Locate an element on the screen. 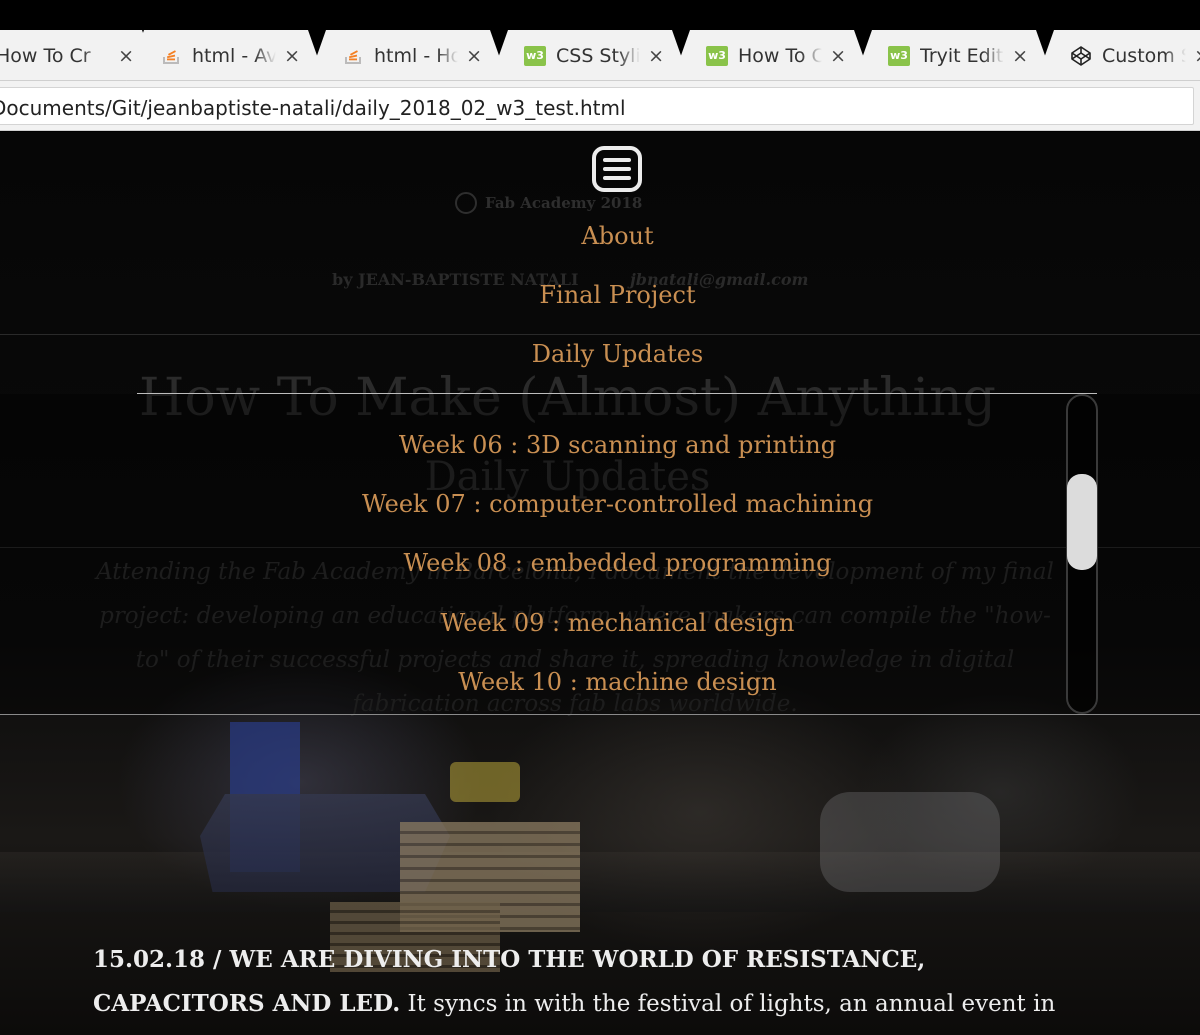  nav-final-project: Final Project is located at coordinates (600, 295).